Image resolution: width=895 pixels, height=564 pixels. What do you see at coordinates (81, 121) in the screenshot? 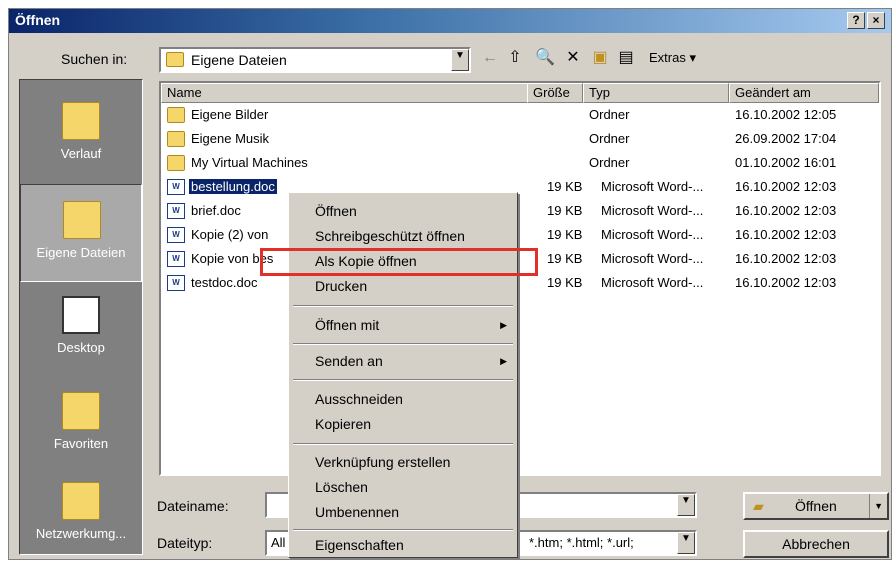
I see `history-icon` at bounding box center [81, 121].